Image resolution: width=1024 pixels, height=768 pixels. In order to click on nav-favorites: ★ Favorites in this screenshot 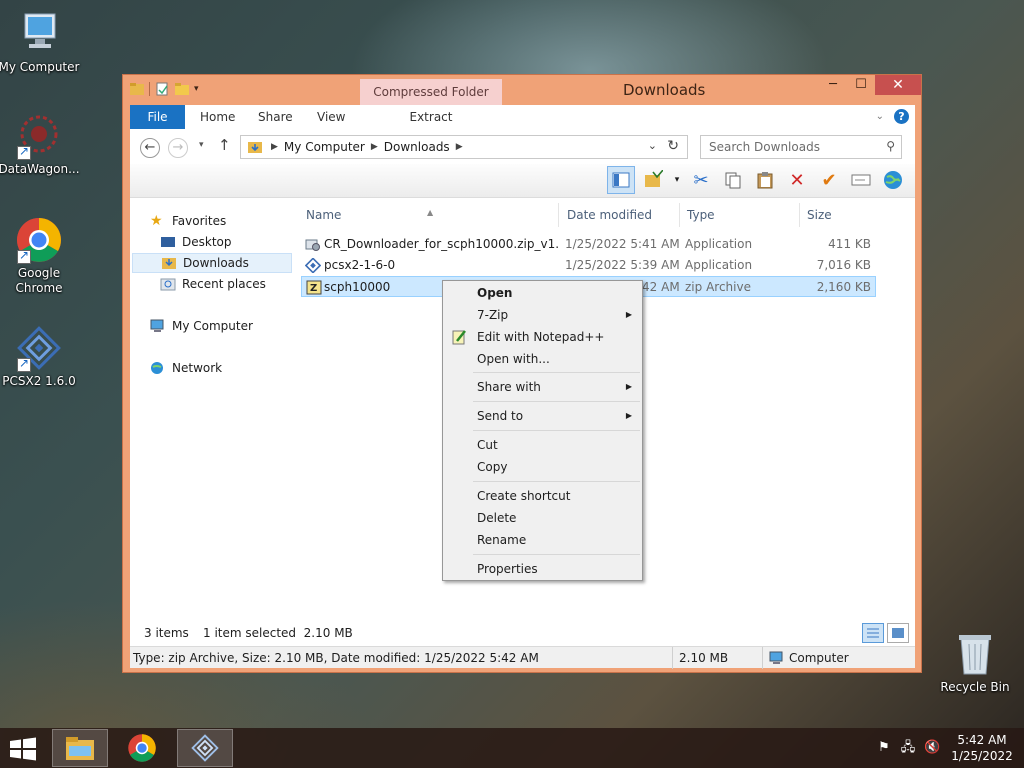, I will do `click(230, 221)`.